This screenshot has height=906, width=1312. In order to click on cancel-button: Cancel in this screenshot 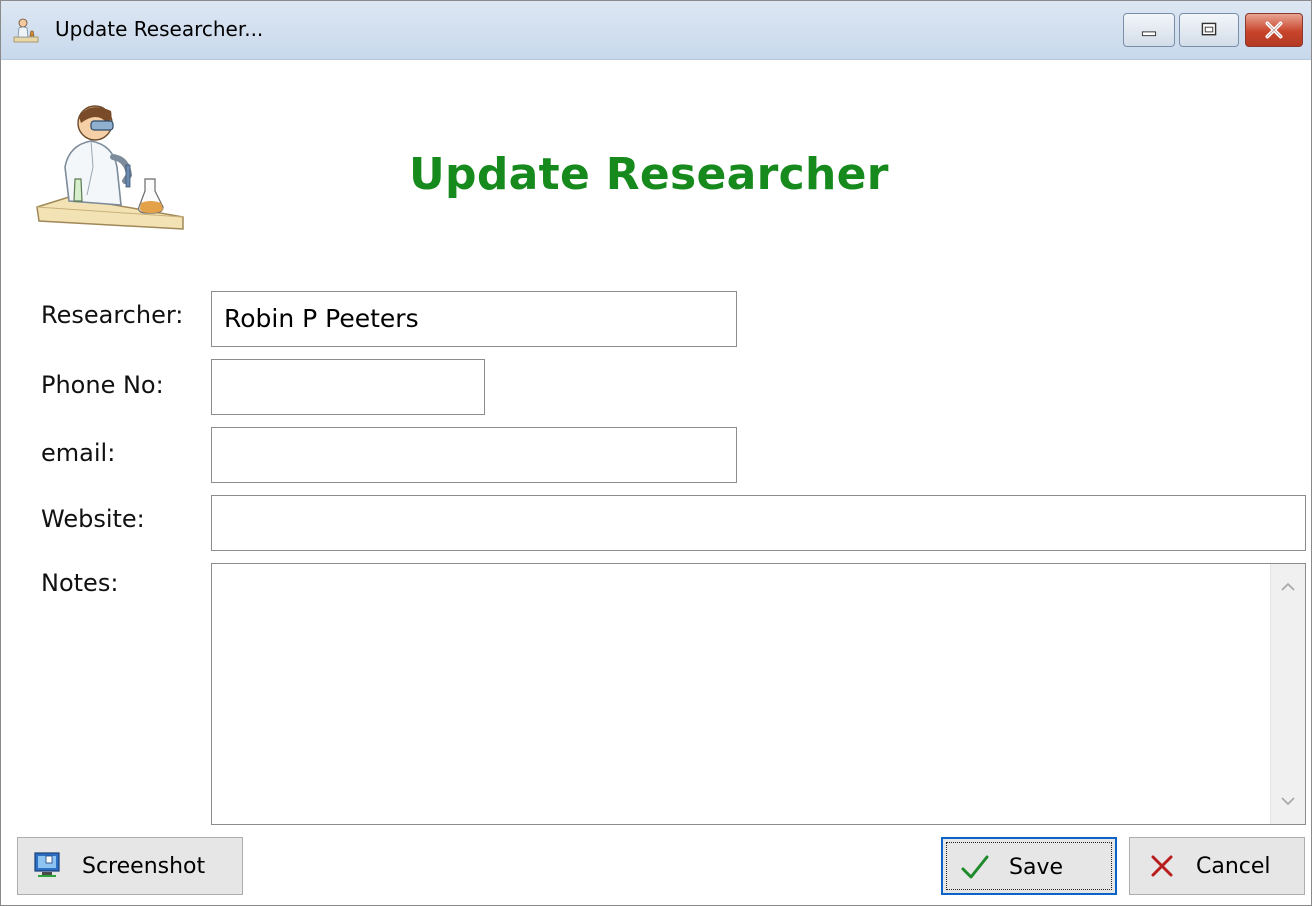, I will do `click(1217, 866)`.